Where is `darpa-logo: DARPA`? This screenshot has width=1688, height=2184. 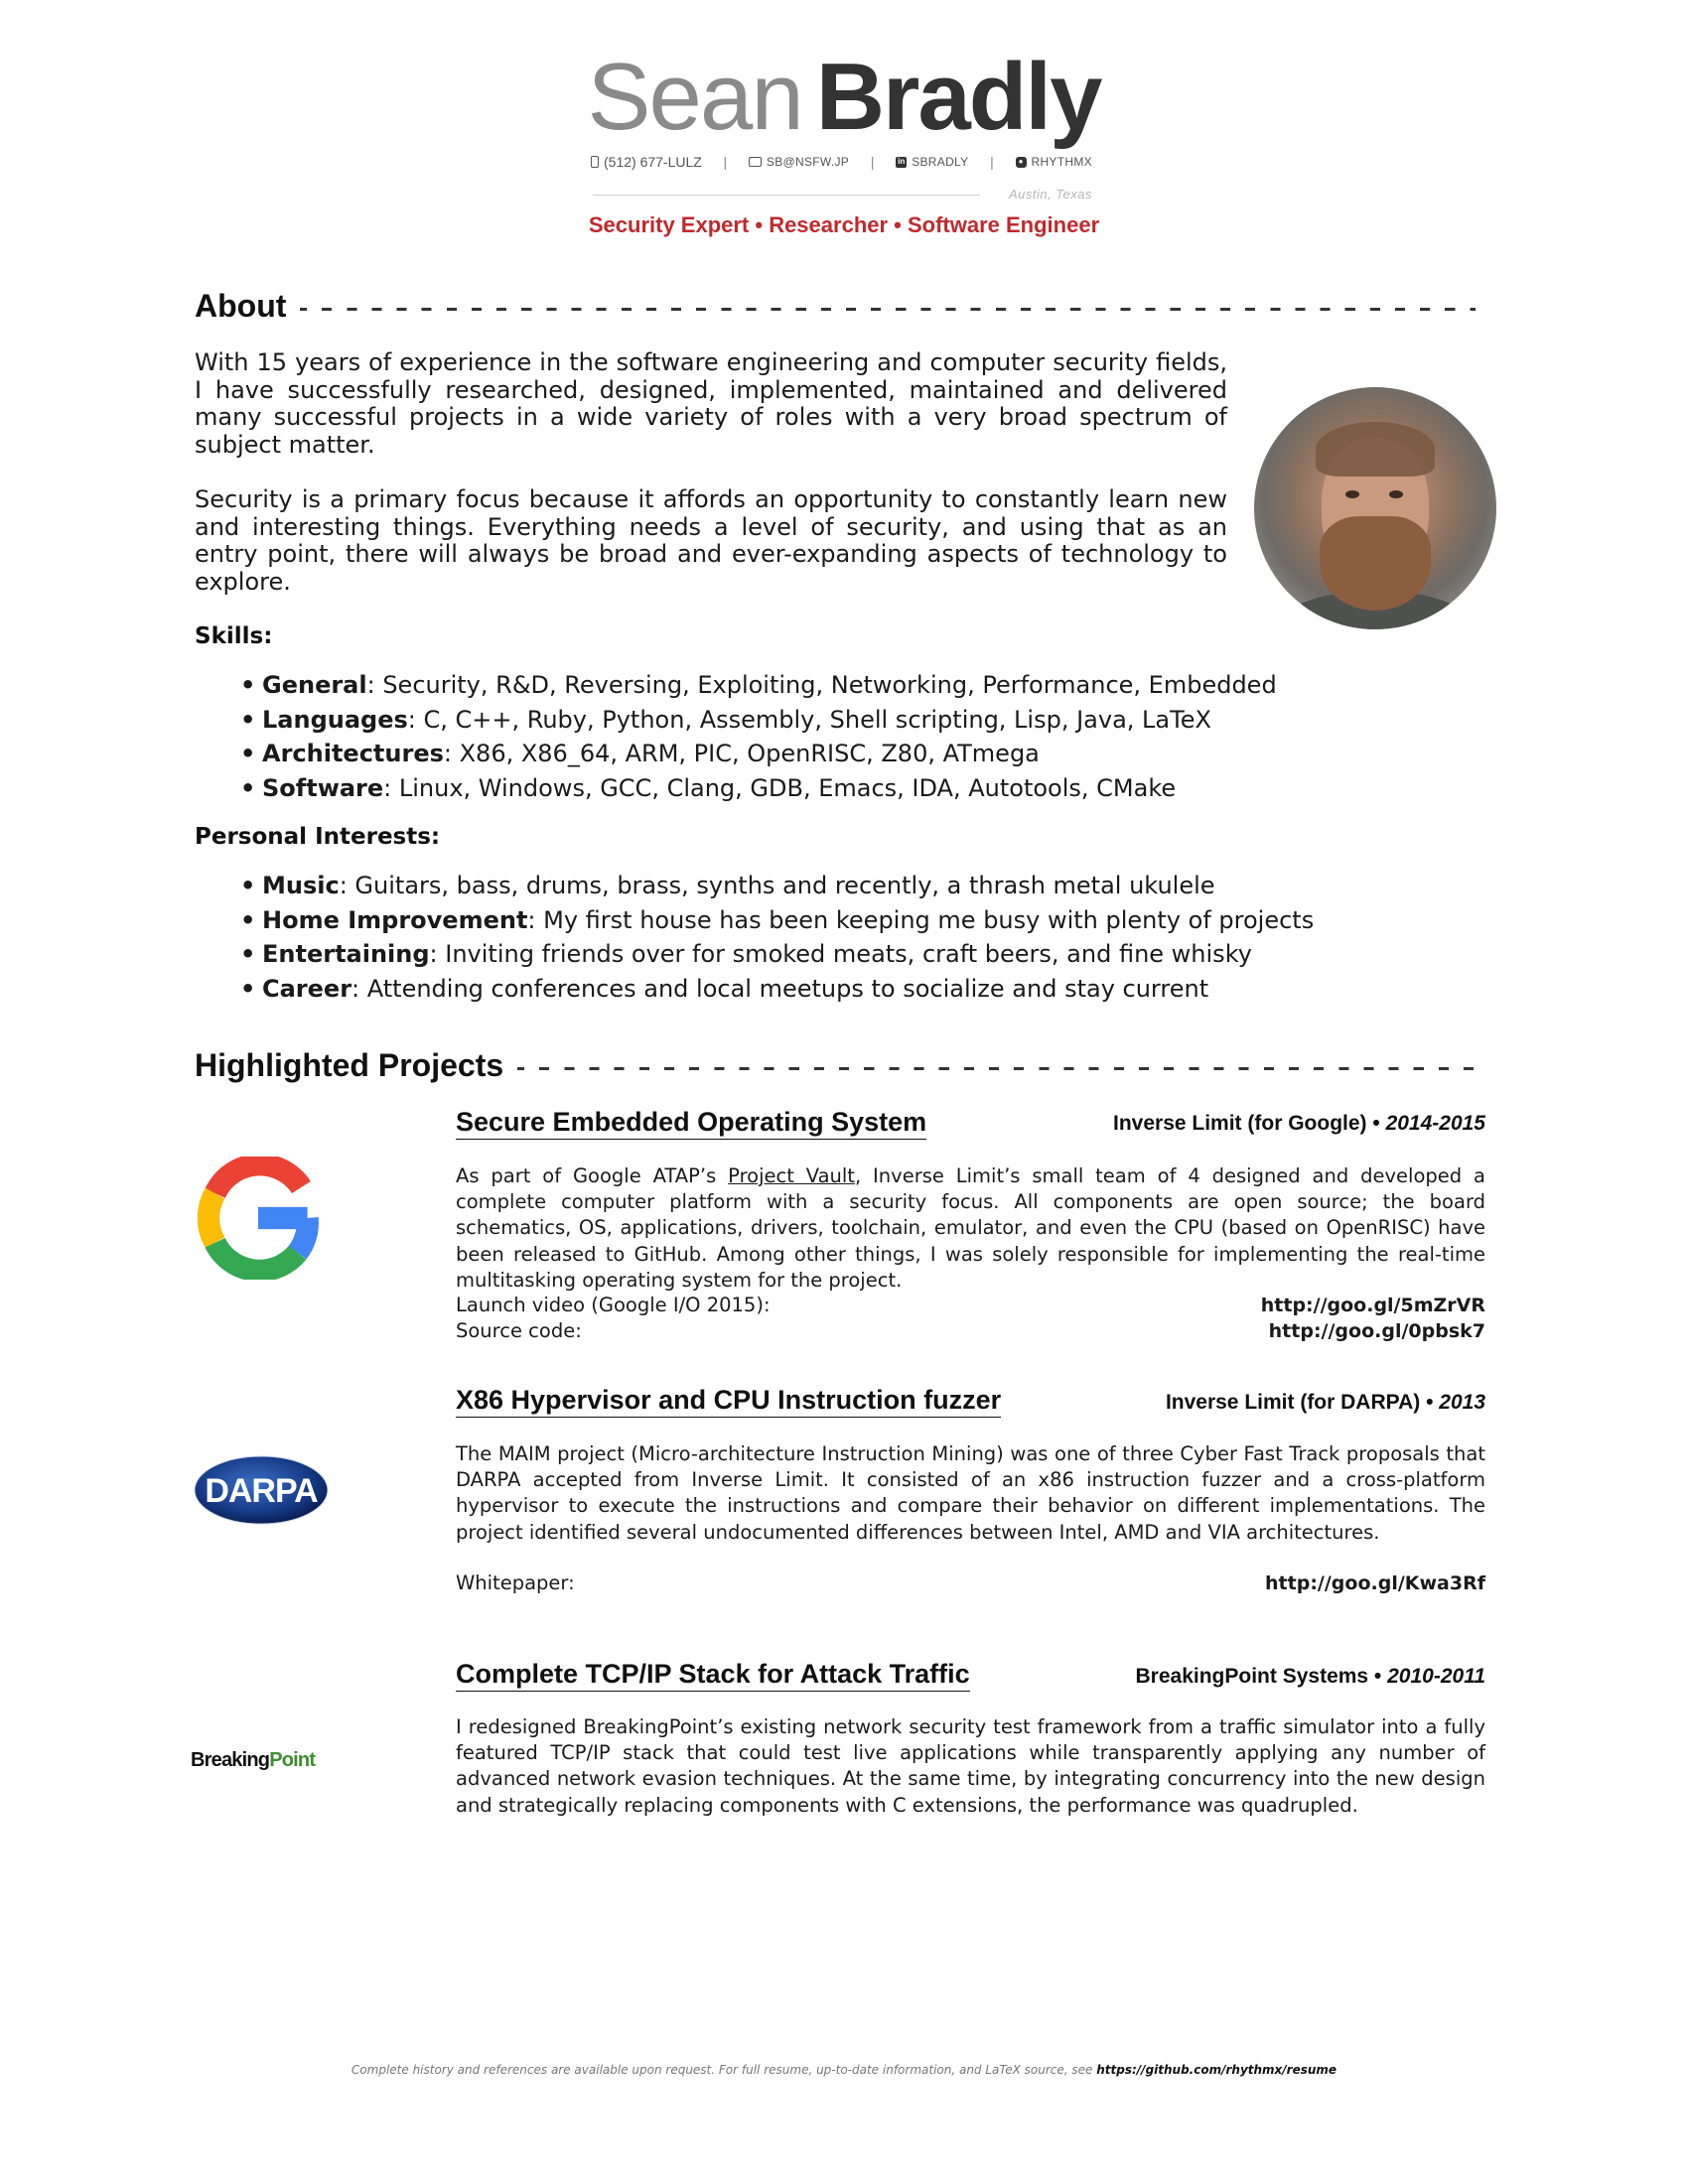
darpa-logo: DARPA is located at coordinates (261, 1490).